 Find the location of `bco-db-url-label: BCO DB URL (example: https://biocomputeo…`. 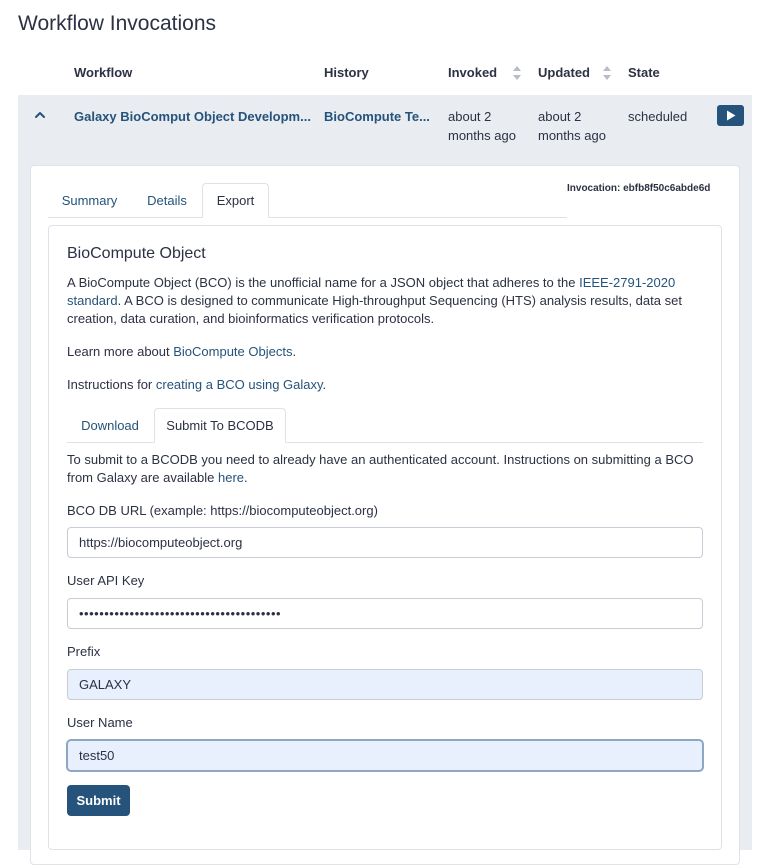

bco-db-url-label: BCO DB URL (example: https://biocomputeo… is located at coordinates (222, 510).